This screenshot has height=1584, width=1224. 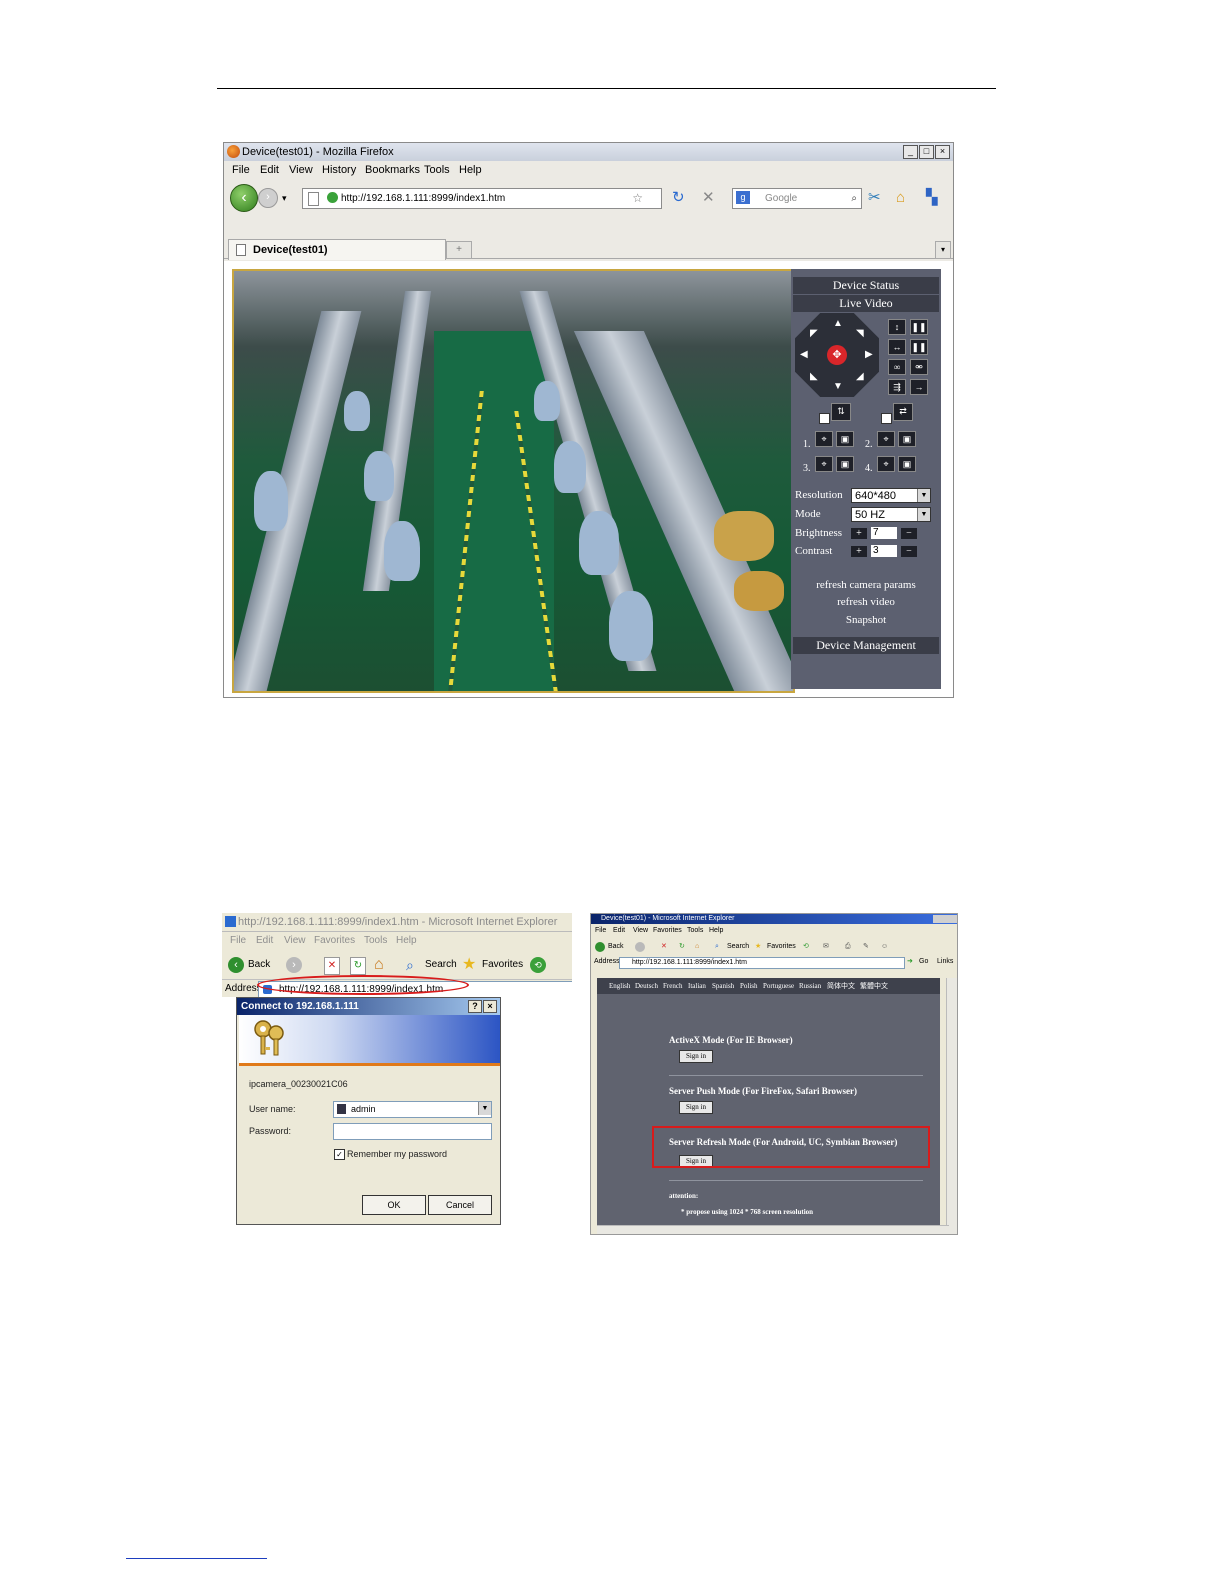 What do you see at coordinates (866, 285) in the screenshot?
I see `device-status-header: Device Status` at bounding box center [866, 285].